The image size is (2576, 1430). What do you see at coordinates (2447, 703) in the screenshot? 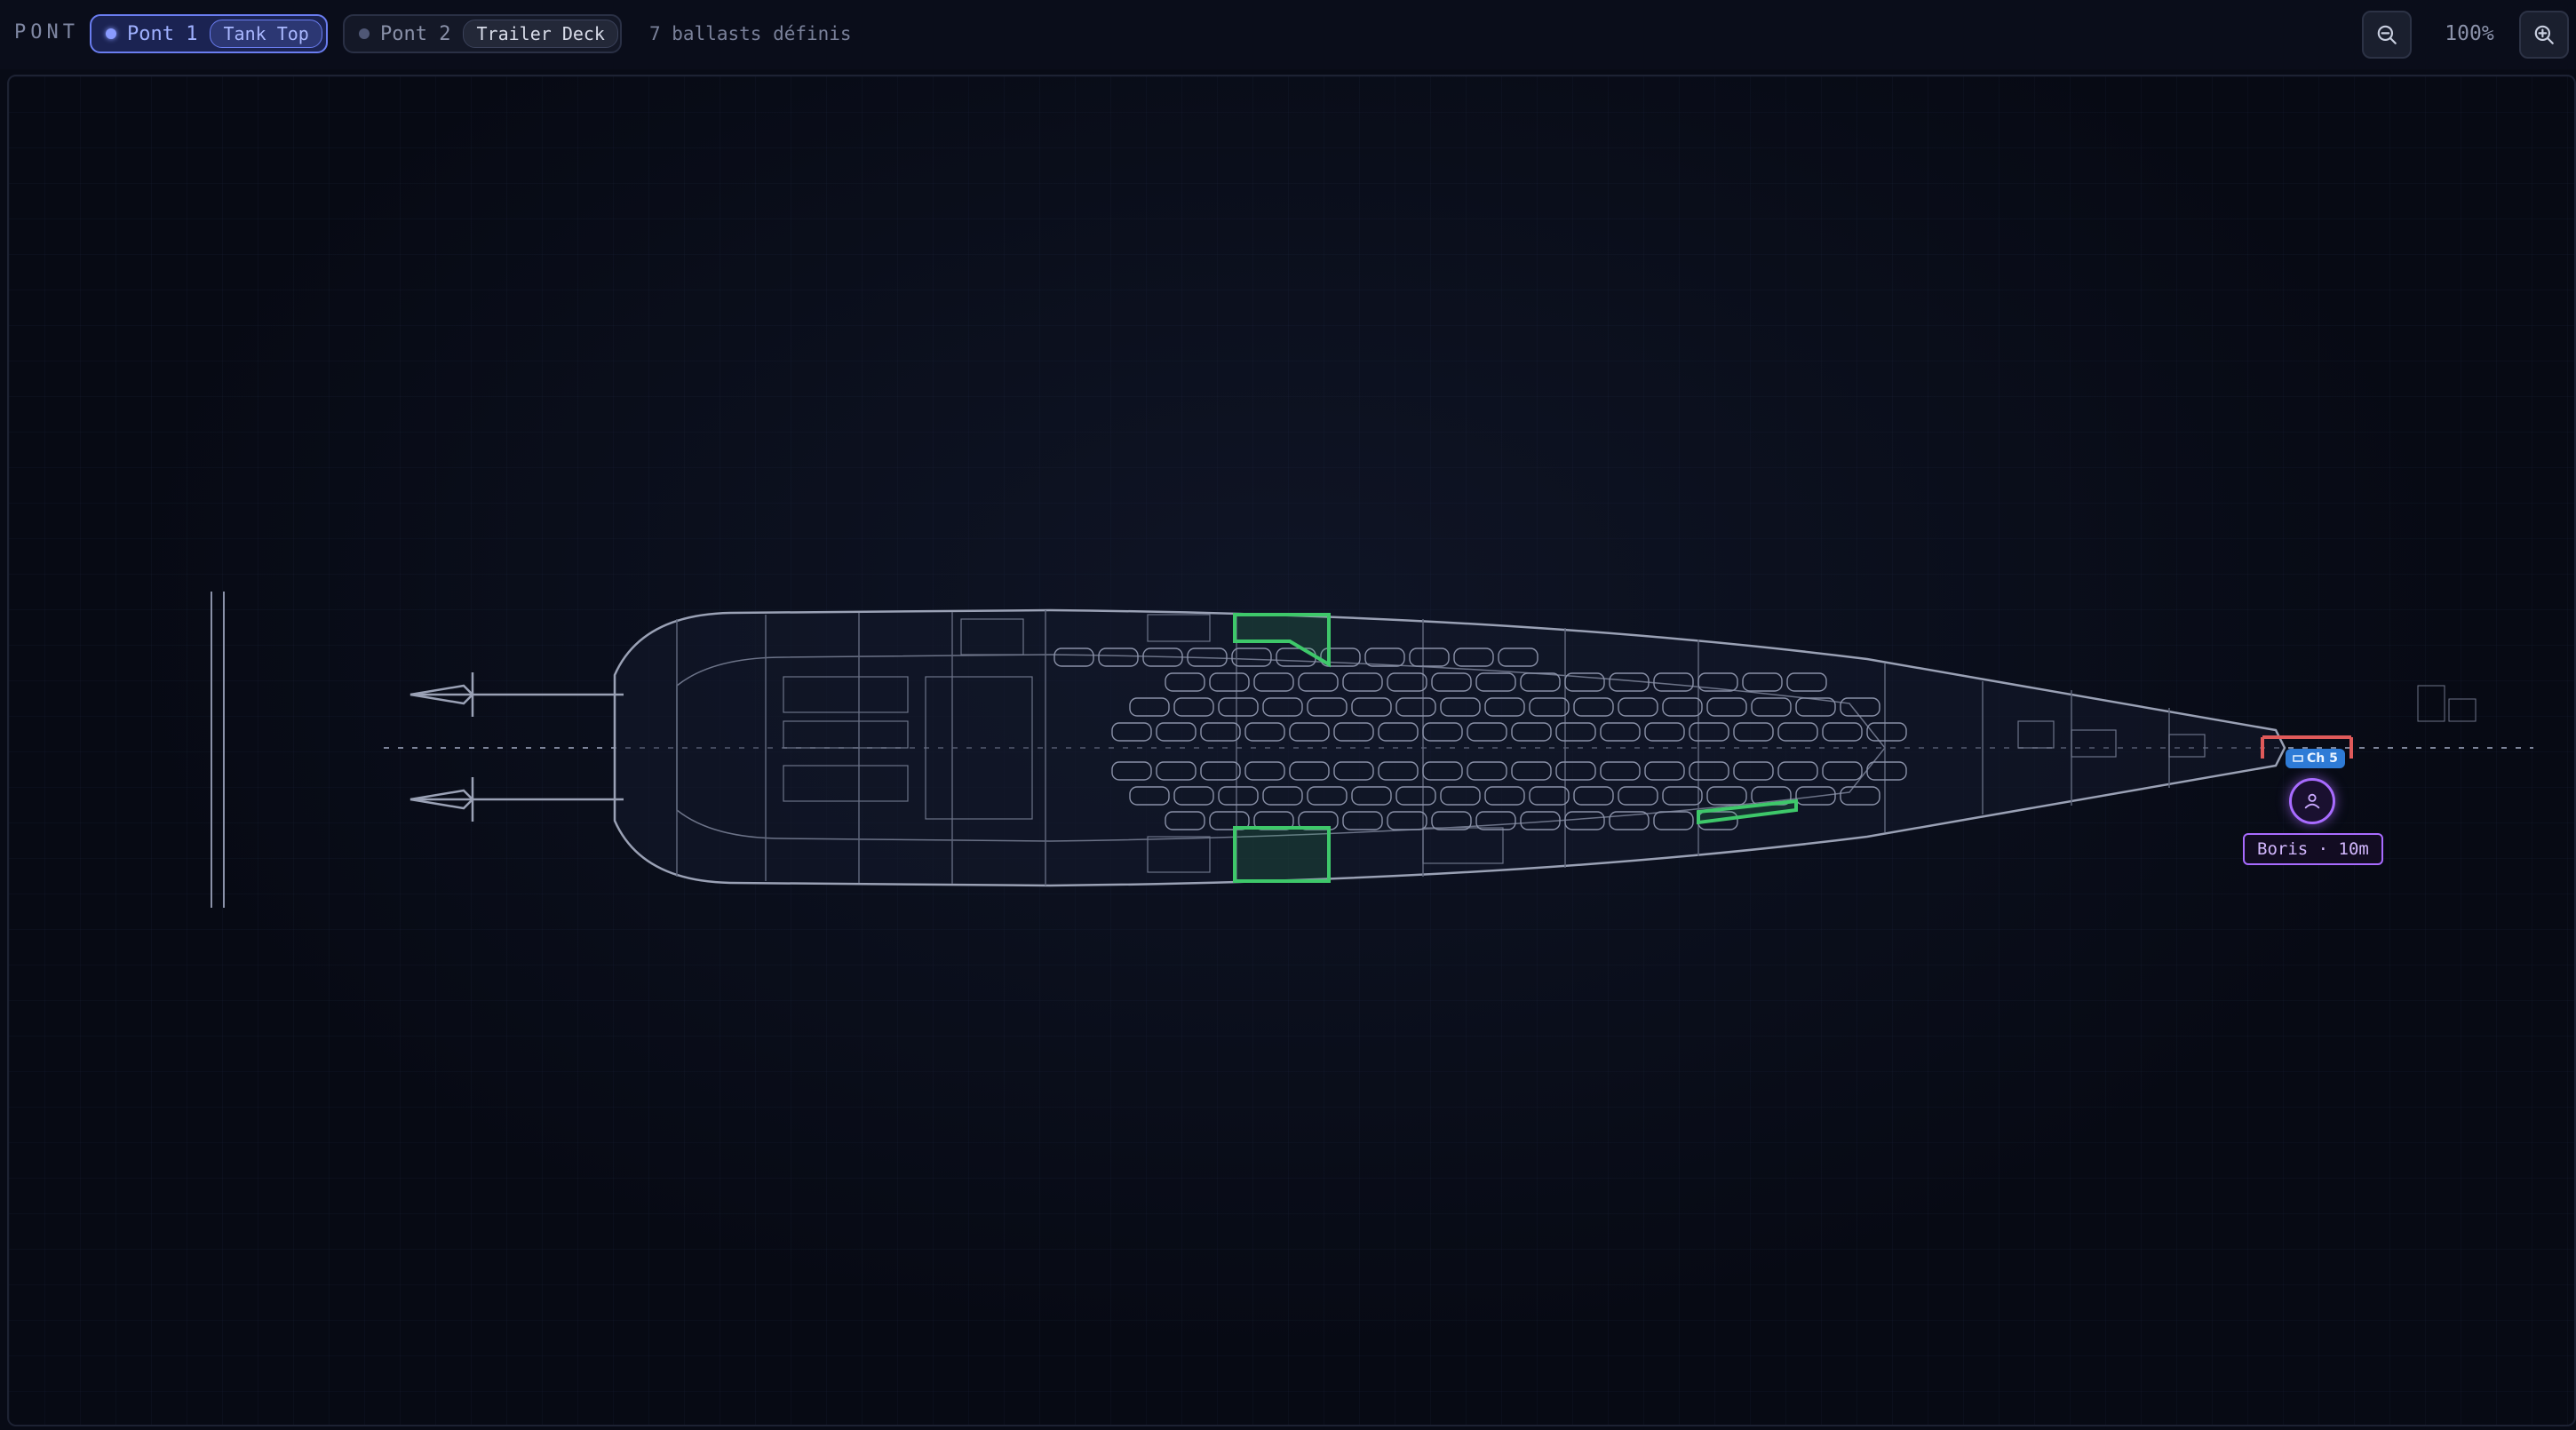
I see `bow-annotations` at bounding box center [2447, 703].